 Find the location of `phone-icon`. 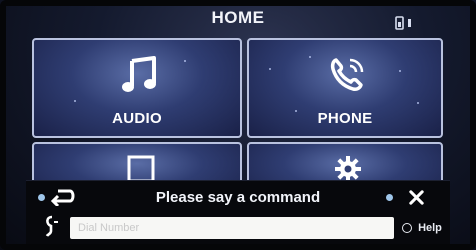

phone-icon is located at coordinates (347, 74).